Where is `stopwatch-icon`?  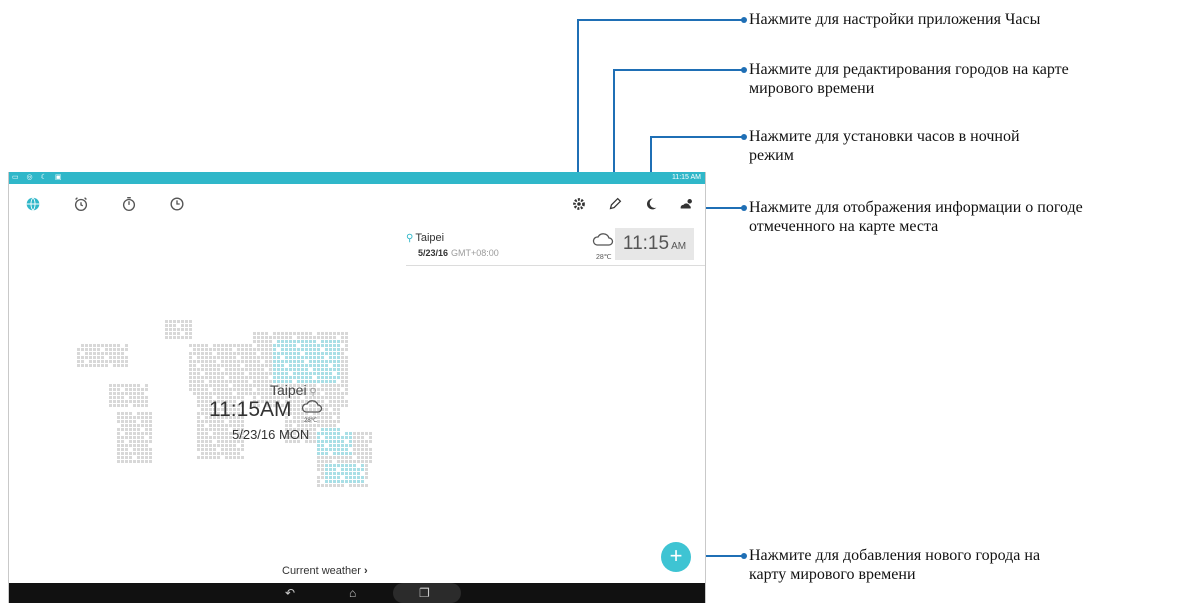
stopwatch-icon is located at coordinates (129, 204).